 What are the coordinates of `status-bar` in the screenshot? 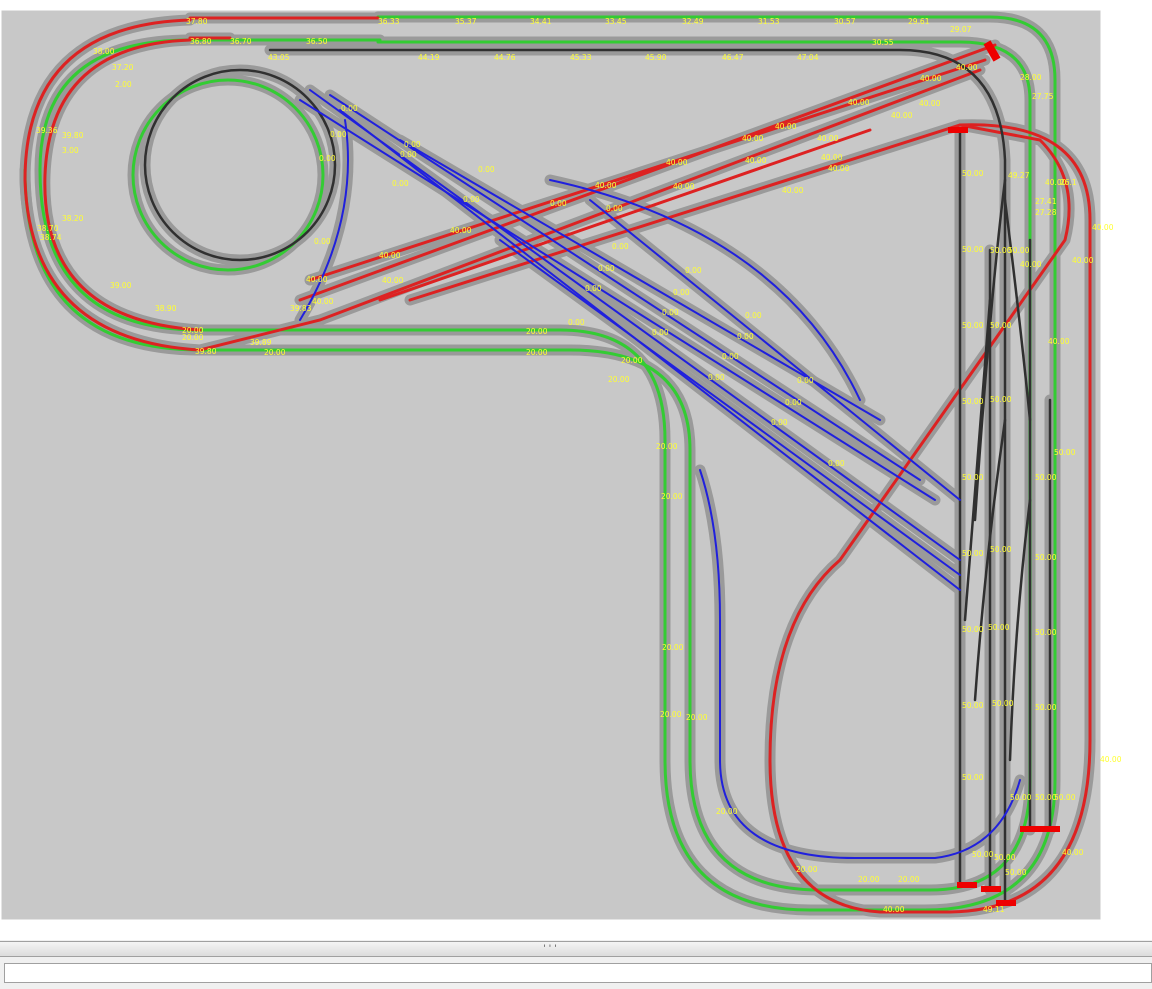 It's located at (576, 973).